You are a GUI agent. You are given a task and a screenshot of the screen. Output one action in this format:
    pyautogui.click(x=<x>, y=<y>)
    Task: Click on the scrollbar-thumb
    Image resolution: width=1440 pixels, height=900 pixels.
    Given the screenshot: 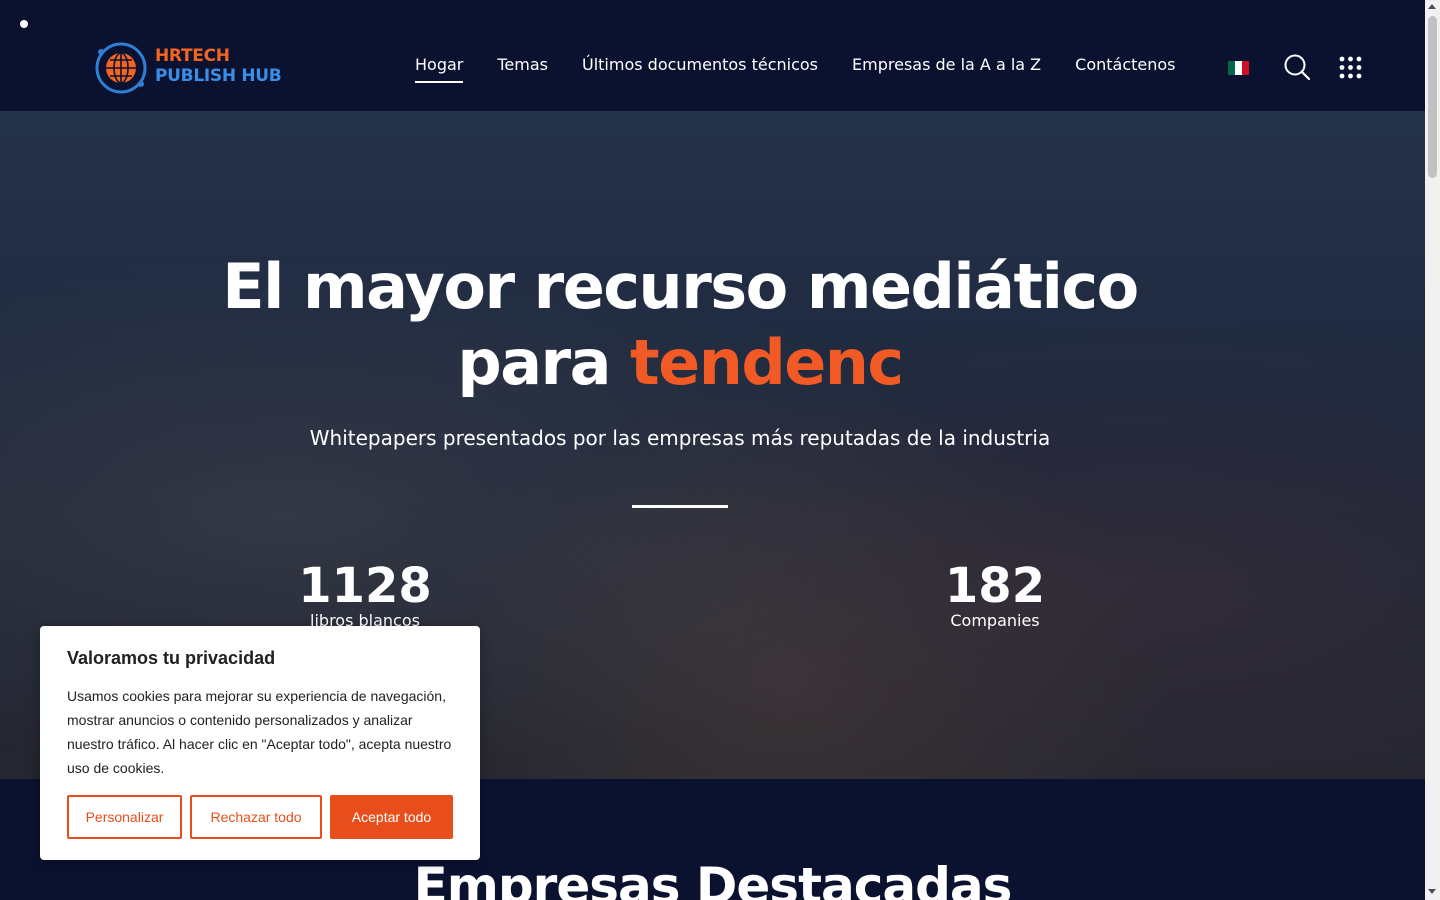 What is the action you would take?
    pyautogui.click(x=1432, y=97)
    